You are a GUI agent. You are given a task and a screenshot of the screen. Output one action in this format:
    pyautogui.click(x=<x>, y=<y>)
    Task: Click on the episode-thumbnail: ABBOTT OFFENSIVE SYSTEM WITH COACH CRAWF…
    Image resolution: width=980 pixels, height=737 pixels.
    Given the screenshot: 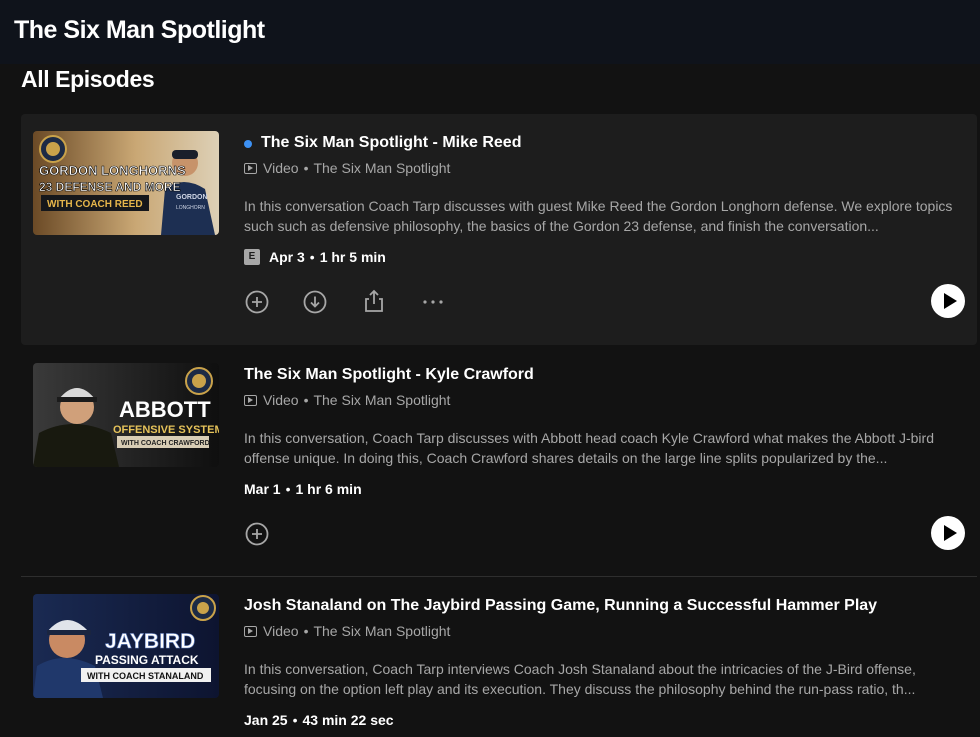 What is the action you would take?
    pyautogui.click(x=126, y=415)
    